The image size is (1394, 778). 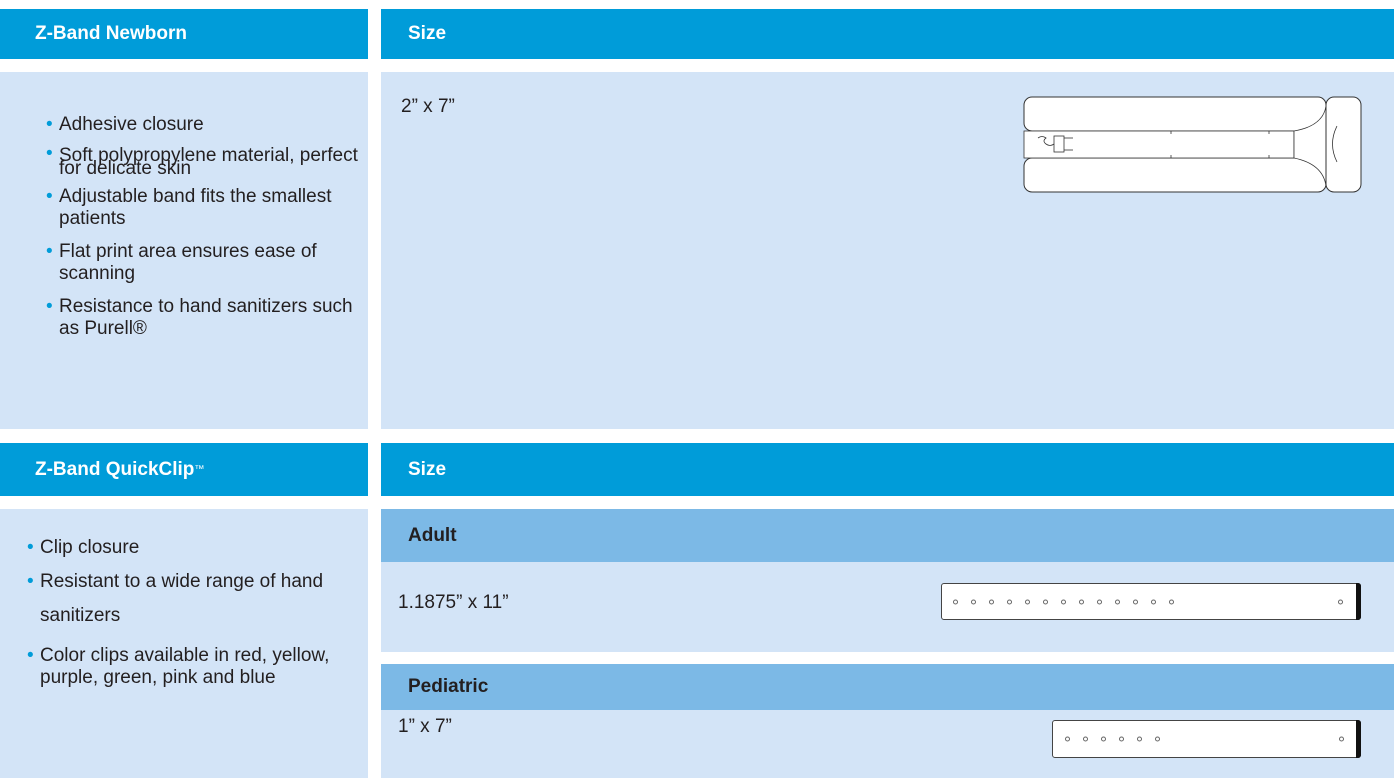 I want to click on newborn-title: Z-Band Newborn, so click(x=111, y=33).